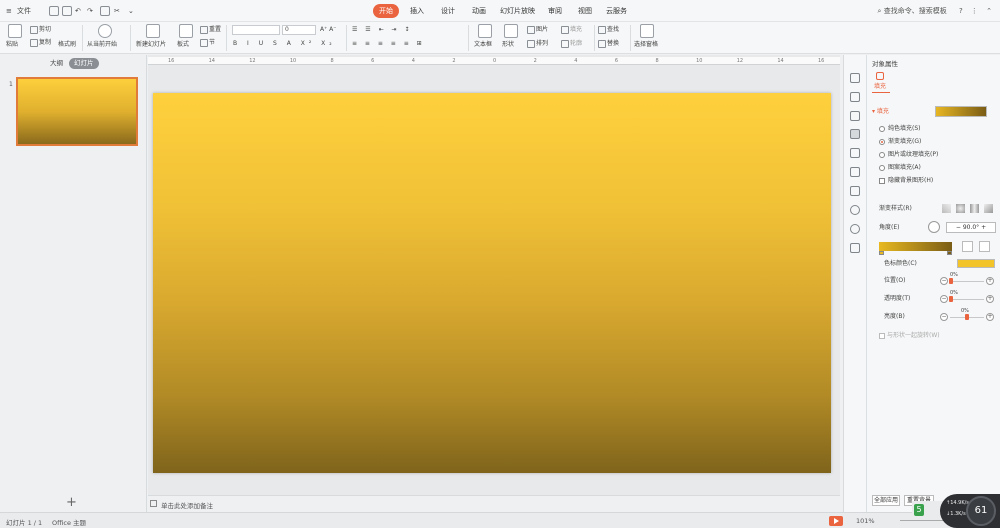  I want to click on new-slide-icon, so click(153, 31).